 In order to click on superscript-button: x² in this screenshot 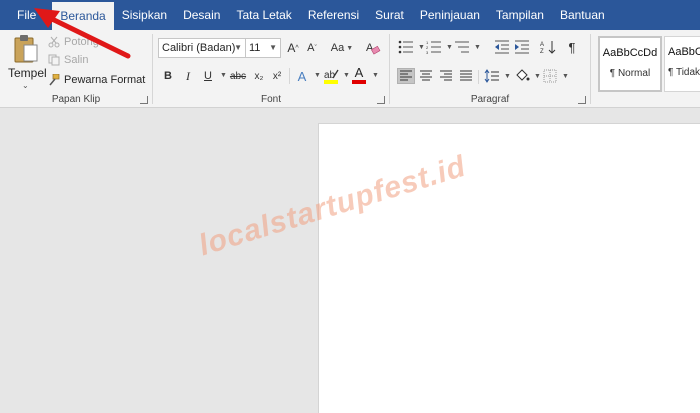, I will do `click(277, 76)`.